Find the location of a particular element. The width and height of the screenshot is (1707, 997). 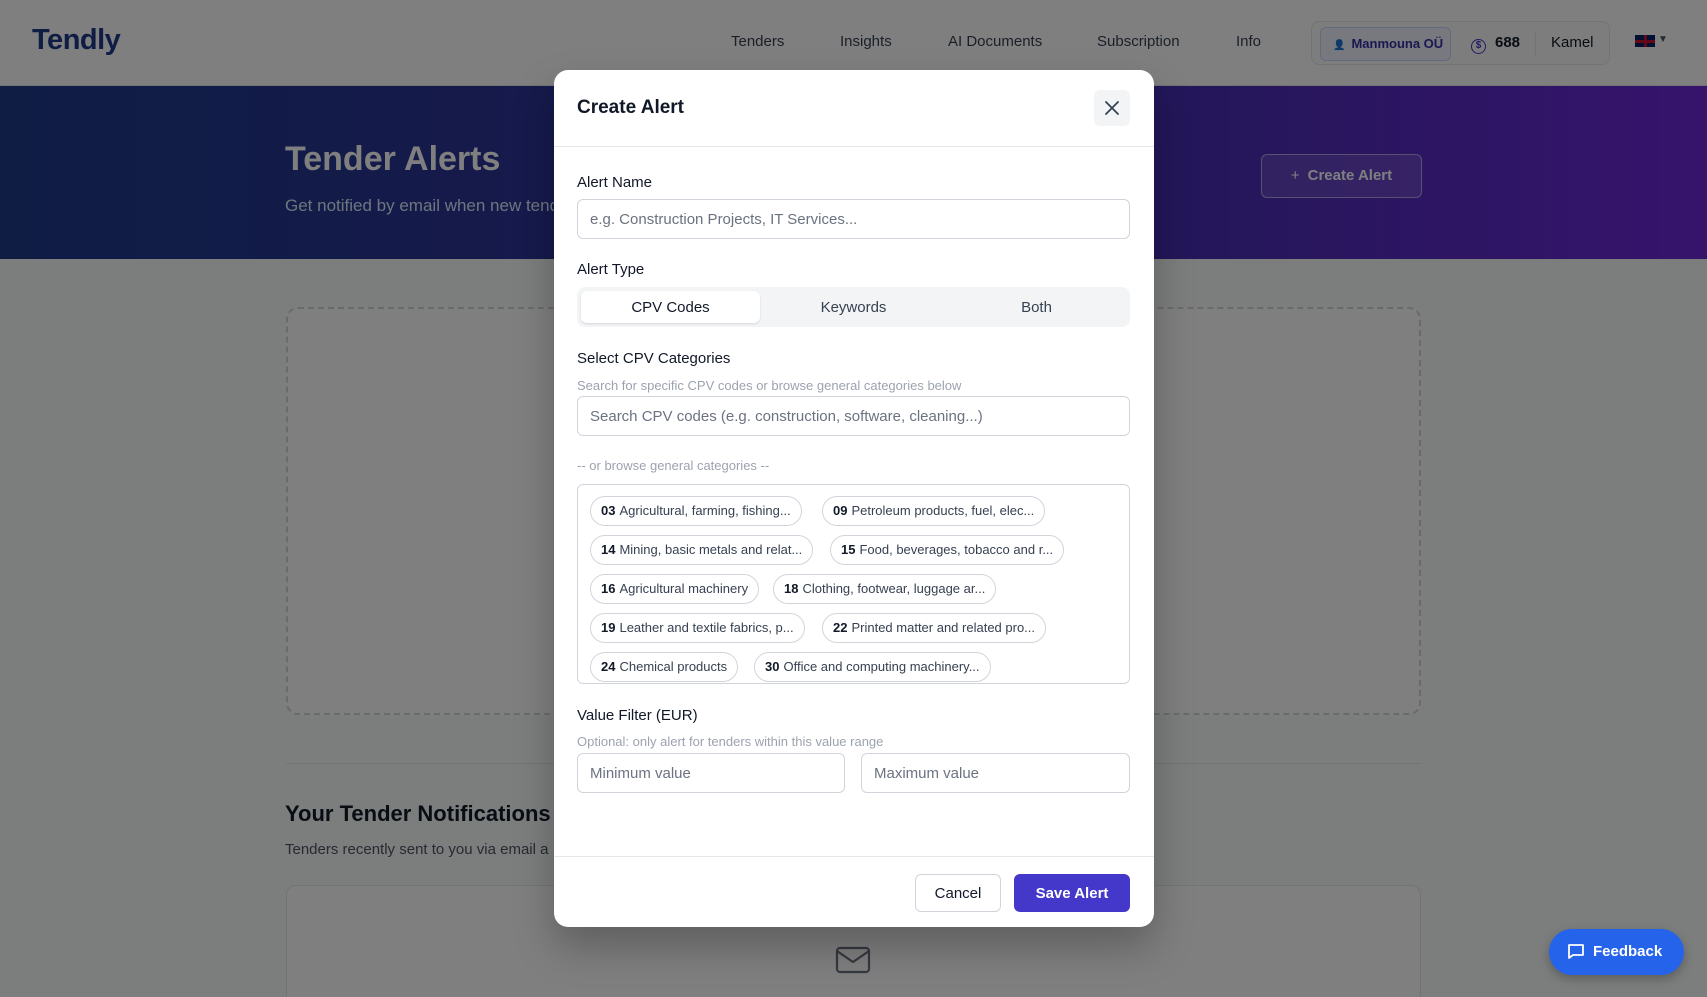

max-value-input is located at coordinates (995, 773).